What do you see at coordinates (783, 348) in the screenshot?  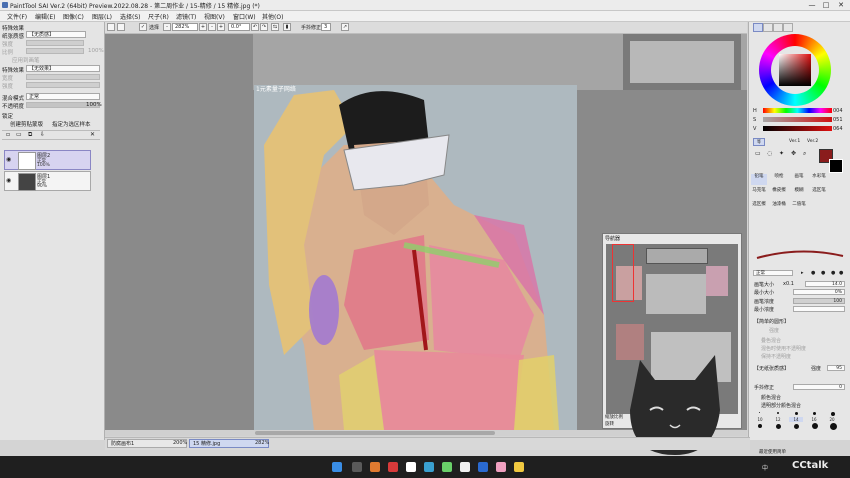 I see `mix-opacity-option: 混色时使用不透明度` at bounding box center [783, 348].